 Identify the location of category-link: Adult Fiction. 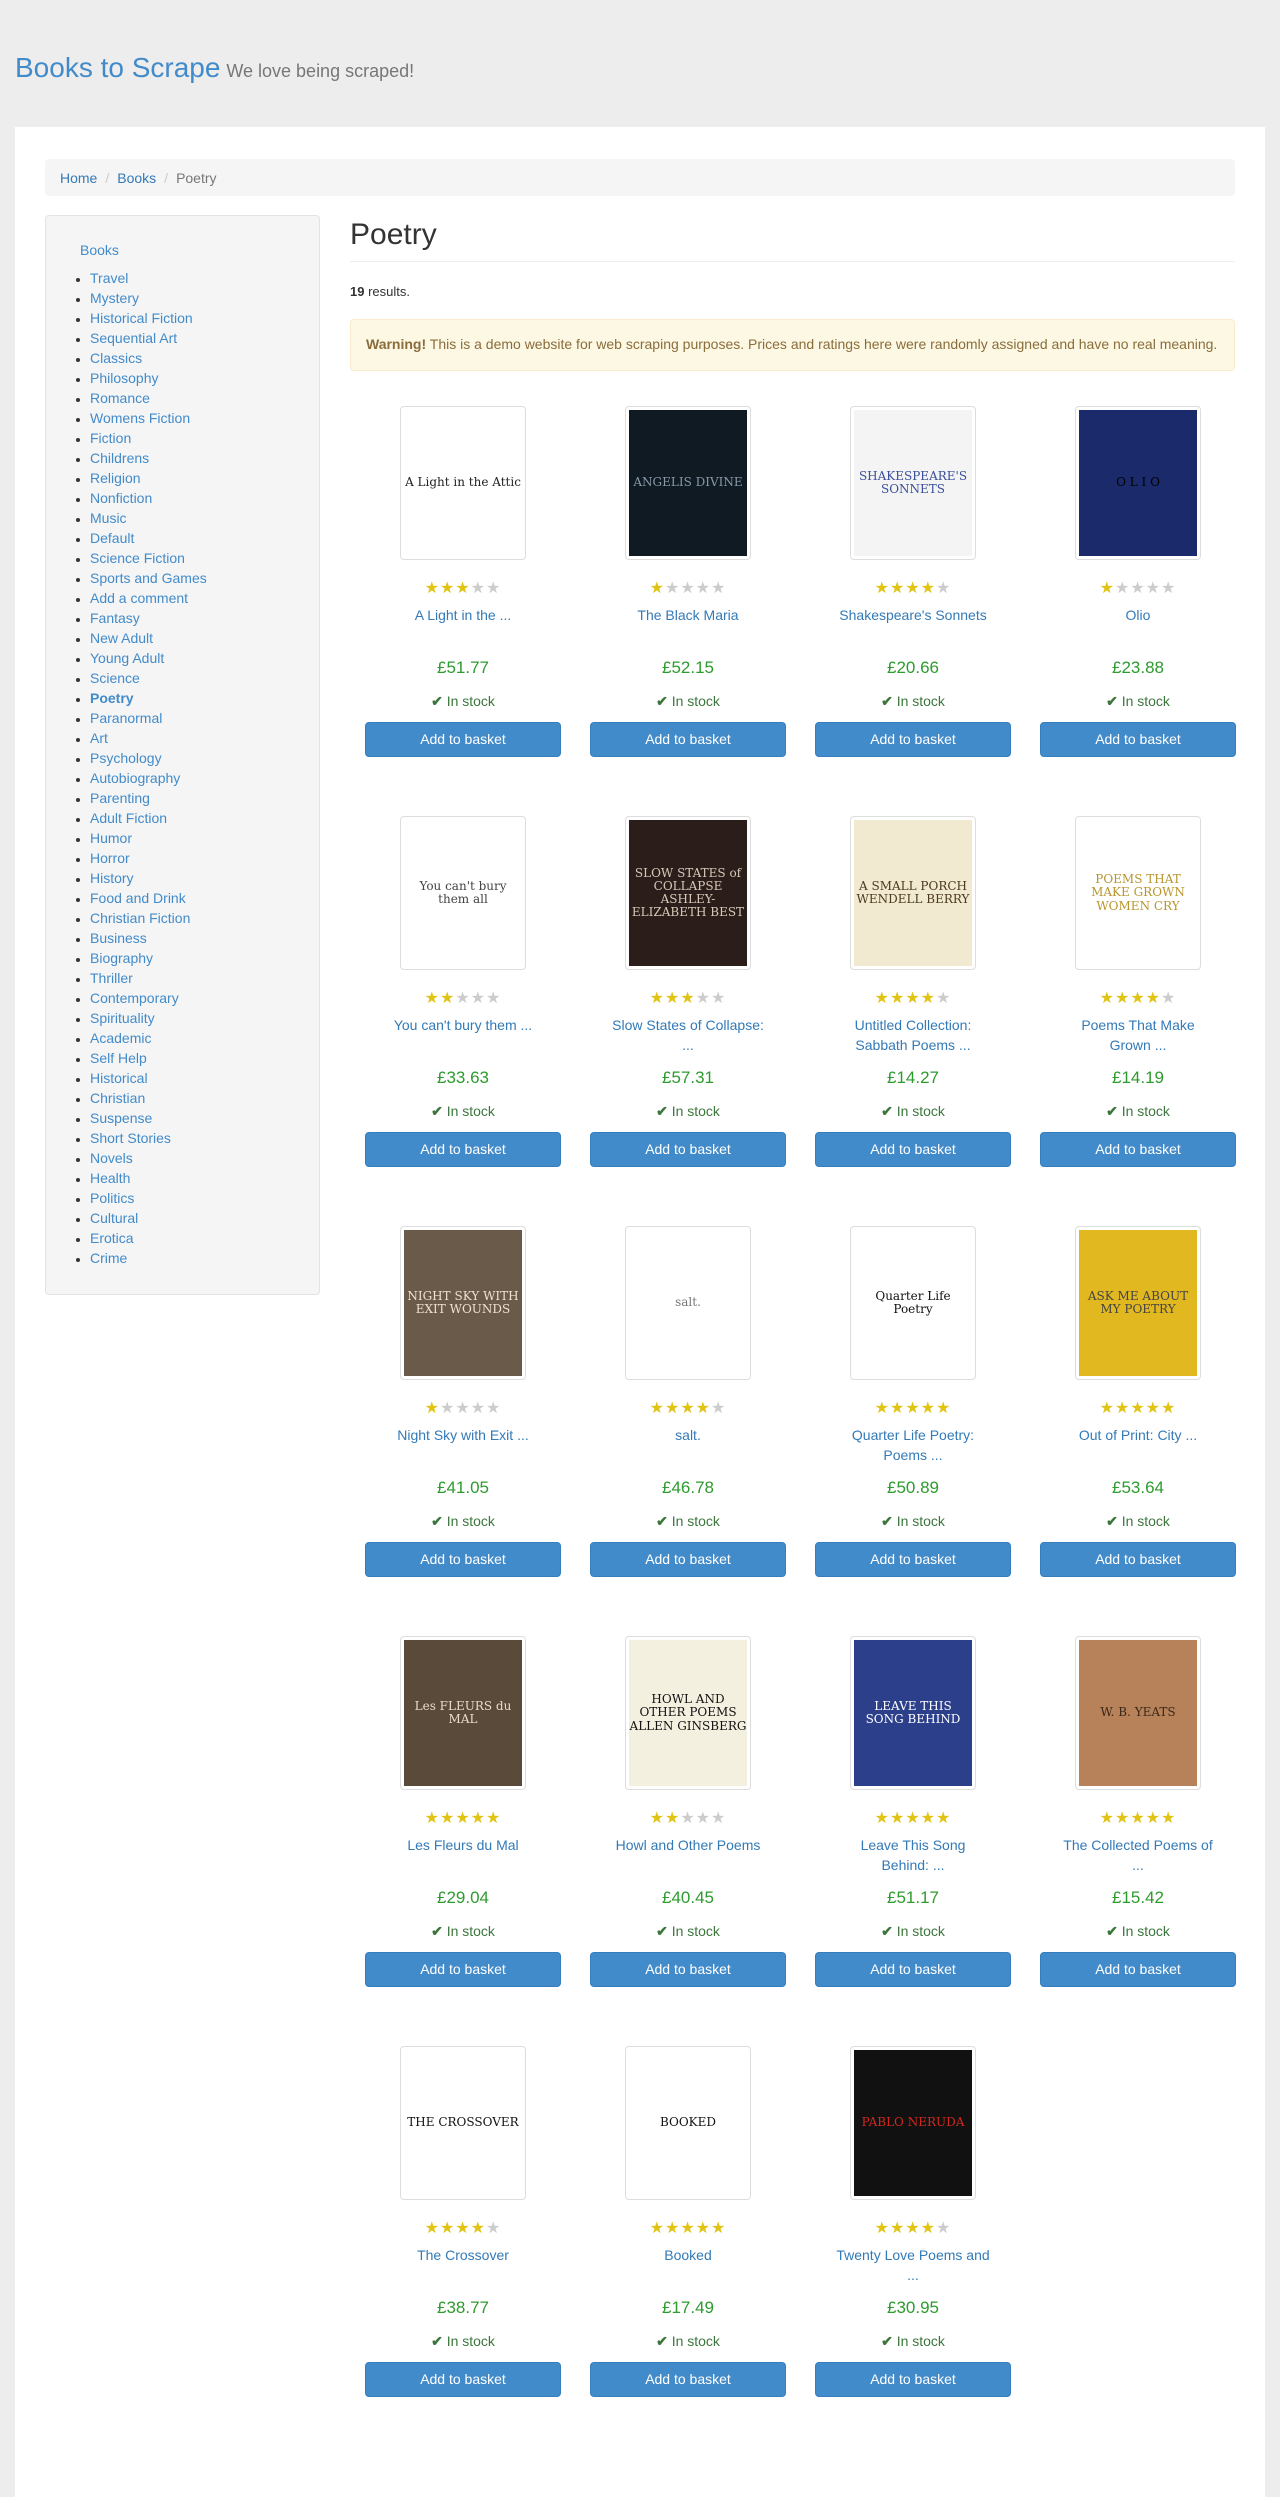
(128, 818).